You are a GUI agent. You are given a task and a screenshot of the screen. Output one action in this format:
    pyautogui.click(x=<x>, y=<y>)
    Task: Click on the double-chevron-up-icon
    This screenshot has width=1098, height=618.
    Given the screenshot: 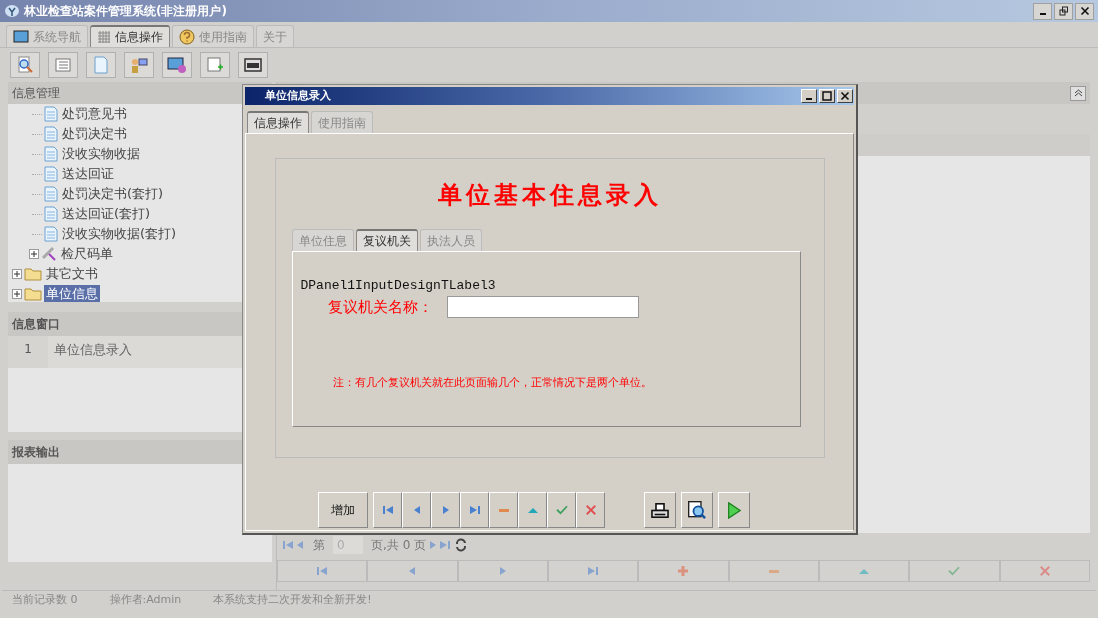 What is the action you would take?
    pyautogui.click(x=1078, y=93)
    